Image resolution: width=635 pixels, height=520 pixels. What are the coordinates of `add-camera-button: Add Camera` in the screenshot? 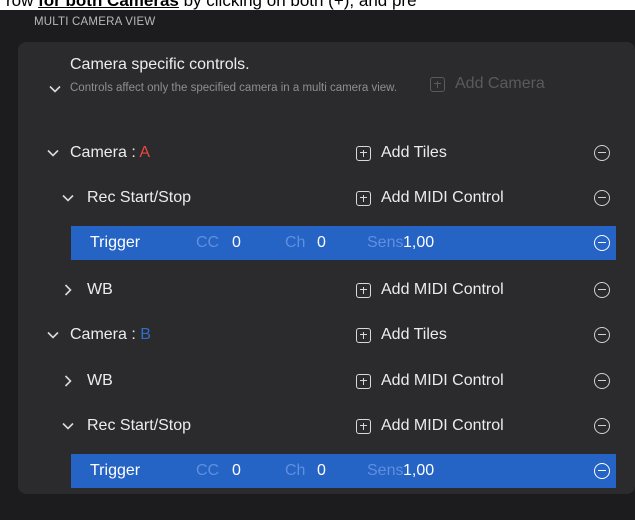 It's located at (487, 84).